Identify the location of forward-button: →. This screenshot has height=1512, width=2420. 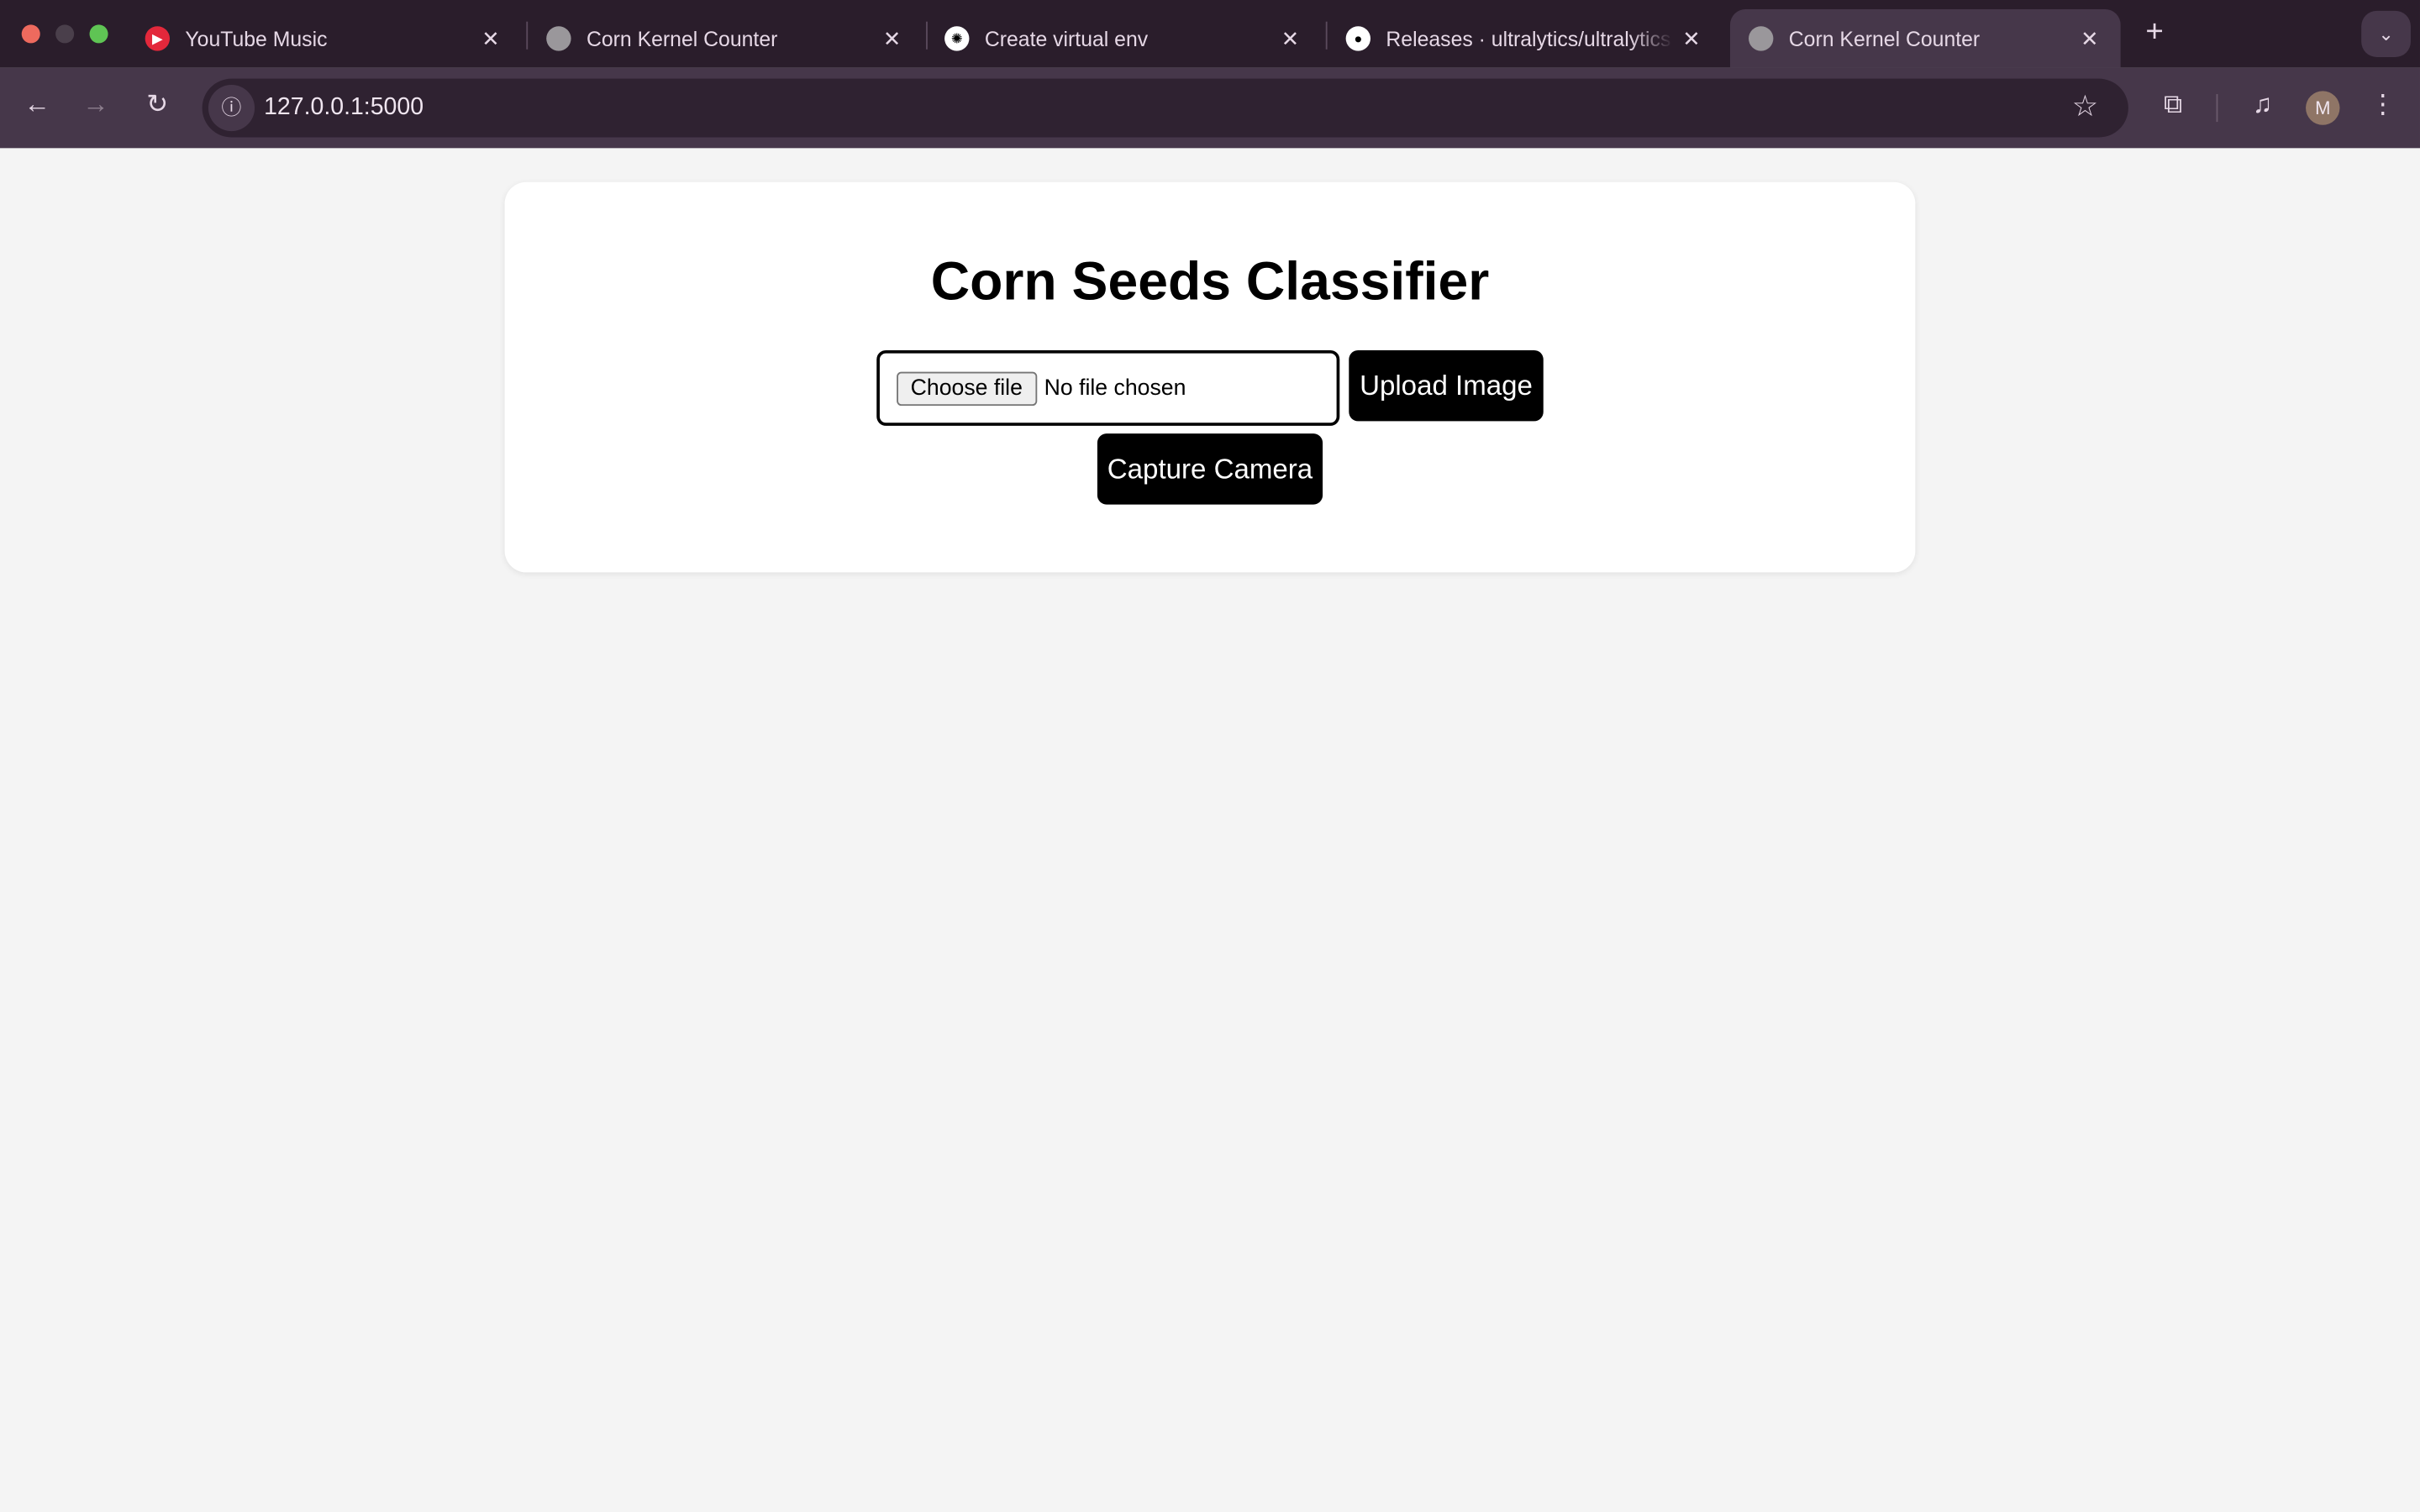
(96, 105).